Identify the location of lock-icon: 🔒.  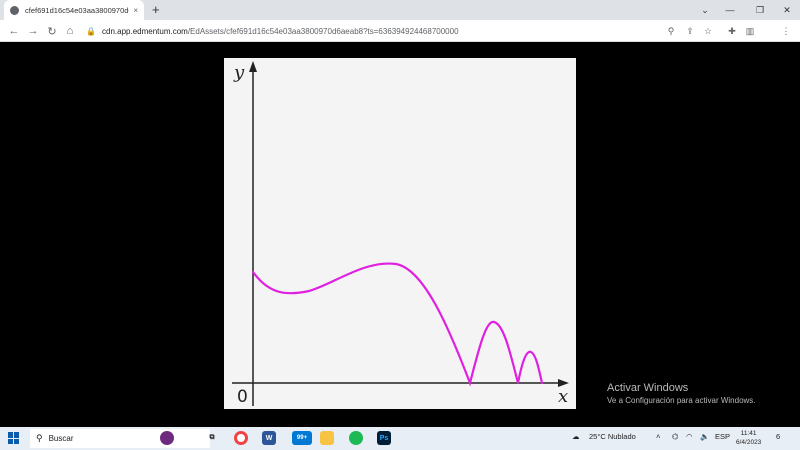
(91, 31).